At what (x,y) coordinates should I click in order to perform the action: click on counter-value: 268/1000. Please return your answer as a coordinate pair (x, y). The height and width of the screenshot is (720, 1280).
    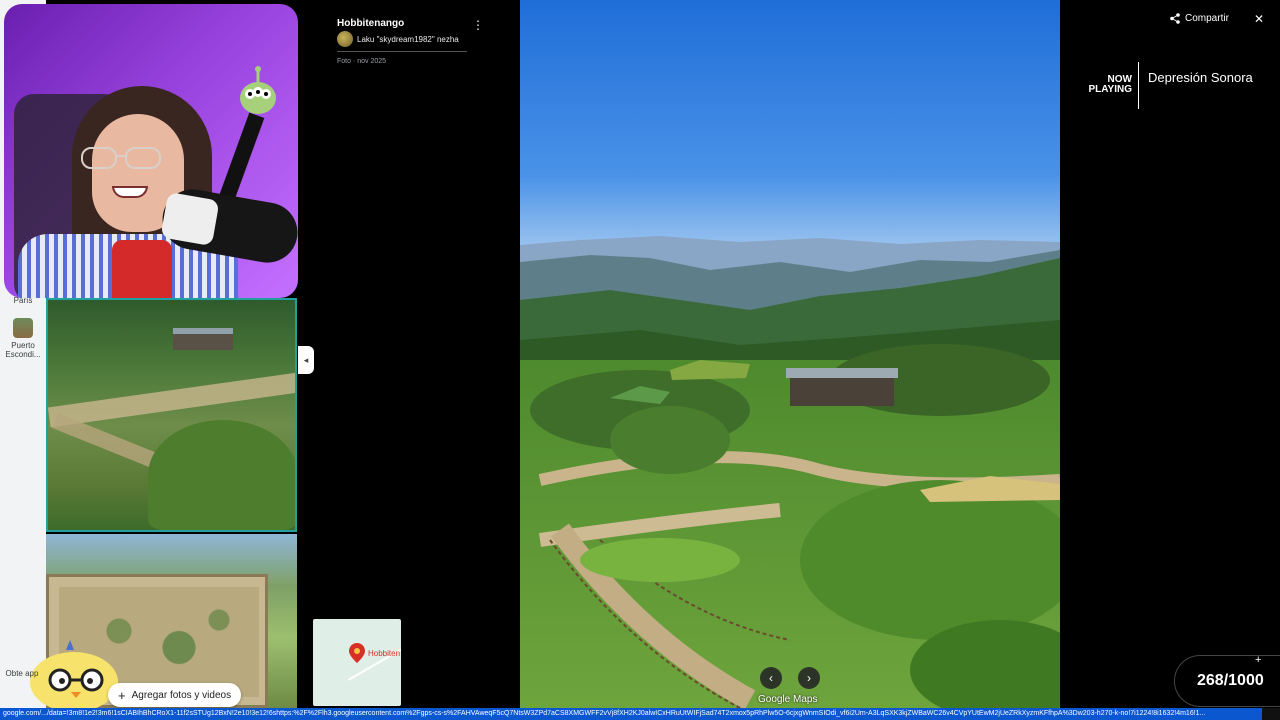
    Looking at the image, I should click on (1230, 680).